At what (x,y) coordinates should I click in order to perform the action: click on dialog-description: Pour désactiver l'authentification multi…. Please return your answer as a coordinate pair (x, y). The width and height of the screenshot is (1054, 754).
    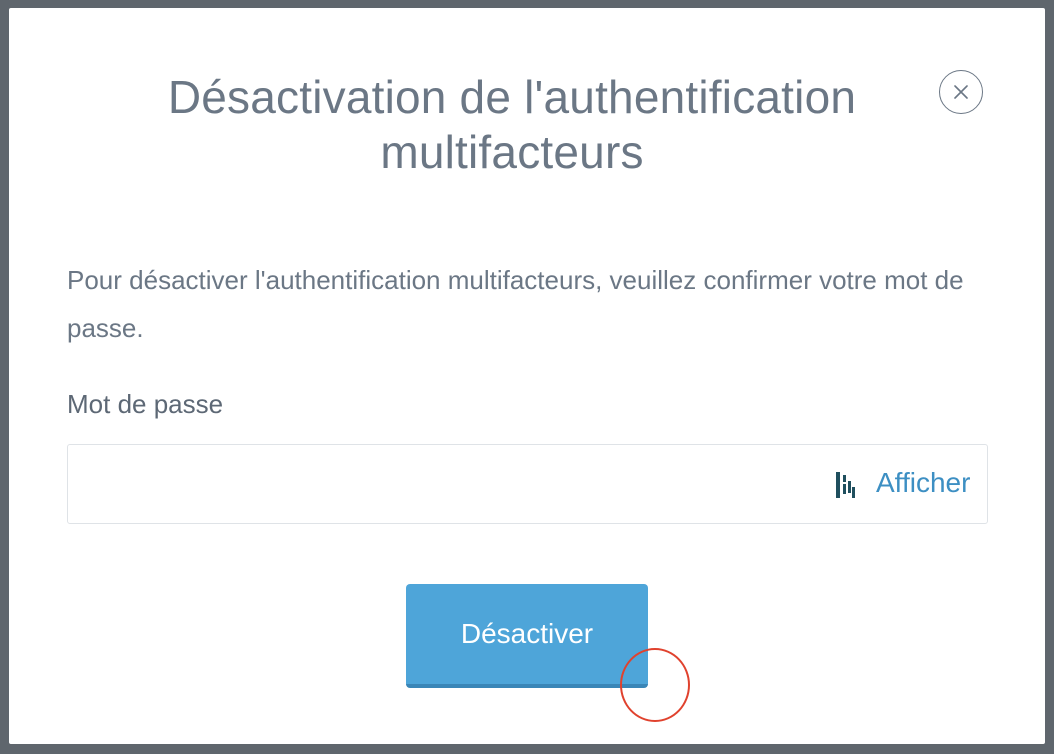
    Looking at the image, I should click on (515, 304).